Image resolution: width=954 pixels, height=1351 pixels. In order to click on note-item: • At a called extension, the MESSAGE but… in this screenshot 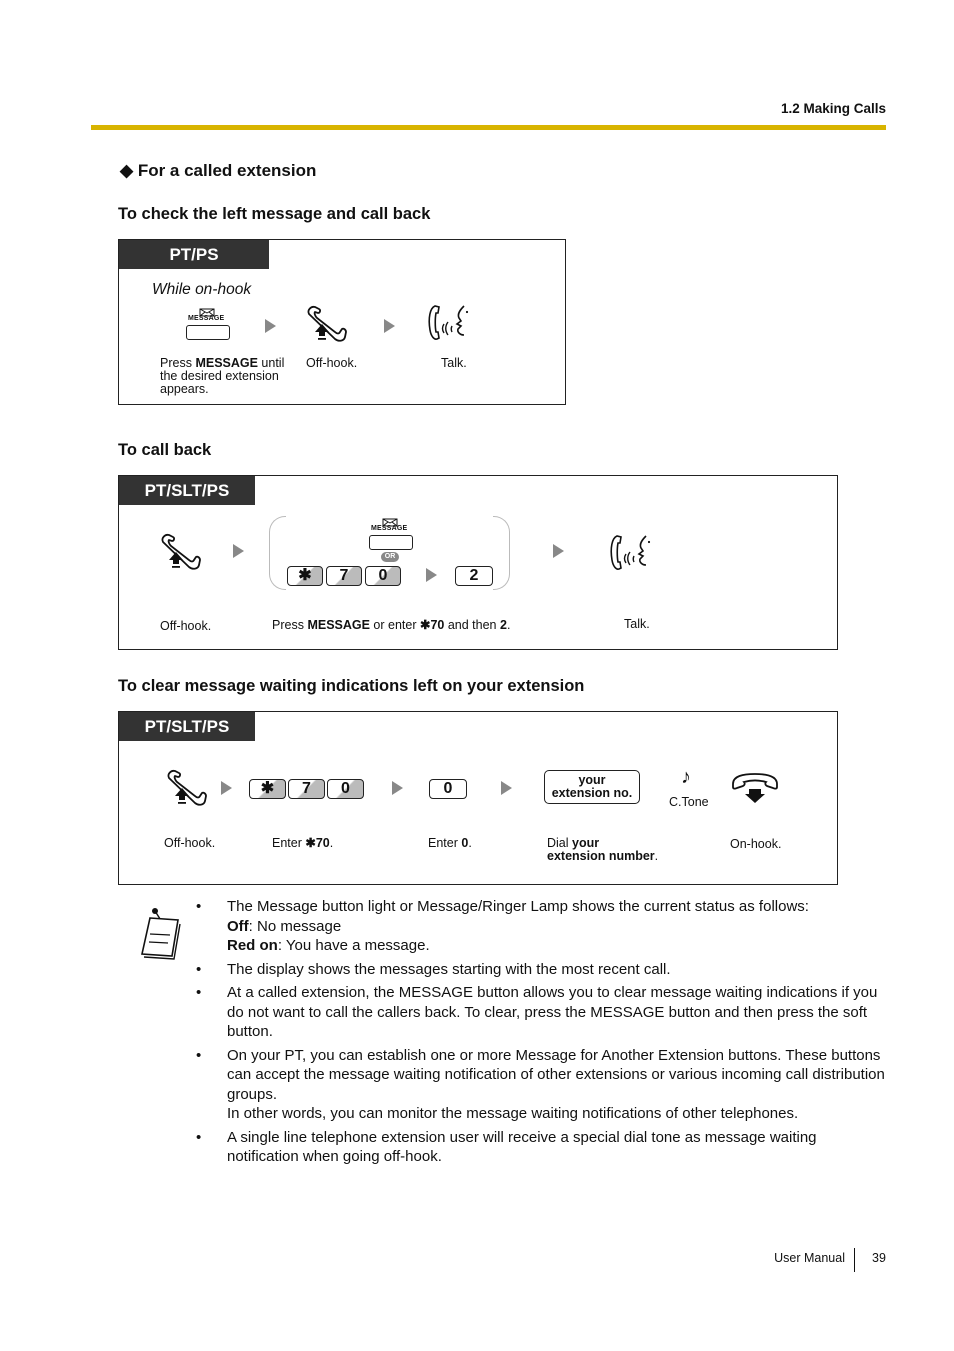, I will do `click(537, 1012)`.